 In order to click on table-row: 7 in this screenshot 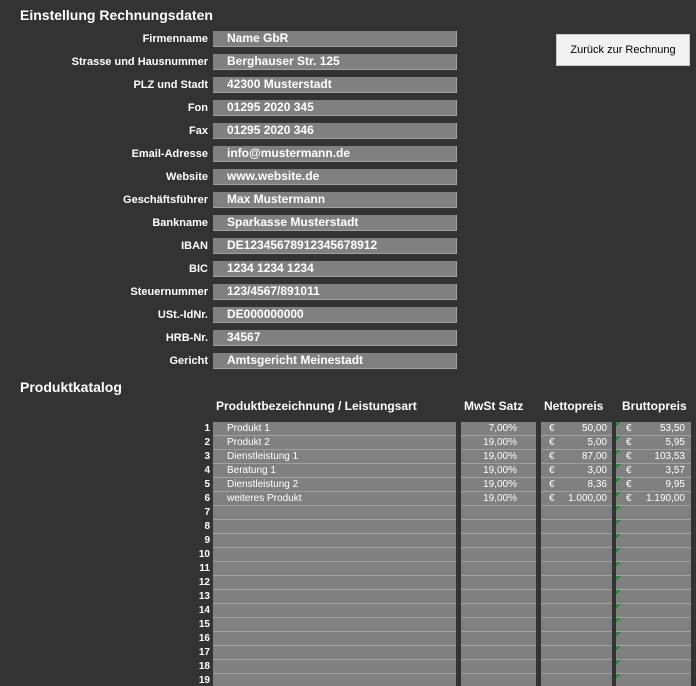, I will do `click(348, 513)`.